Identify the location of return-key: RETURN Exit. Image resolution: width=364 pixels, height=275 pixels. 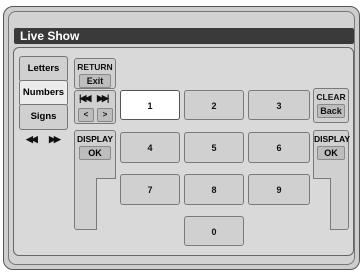
(95, 73).